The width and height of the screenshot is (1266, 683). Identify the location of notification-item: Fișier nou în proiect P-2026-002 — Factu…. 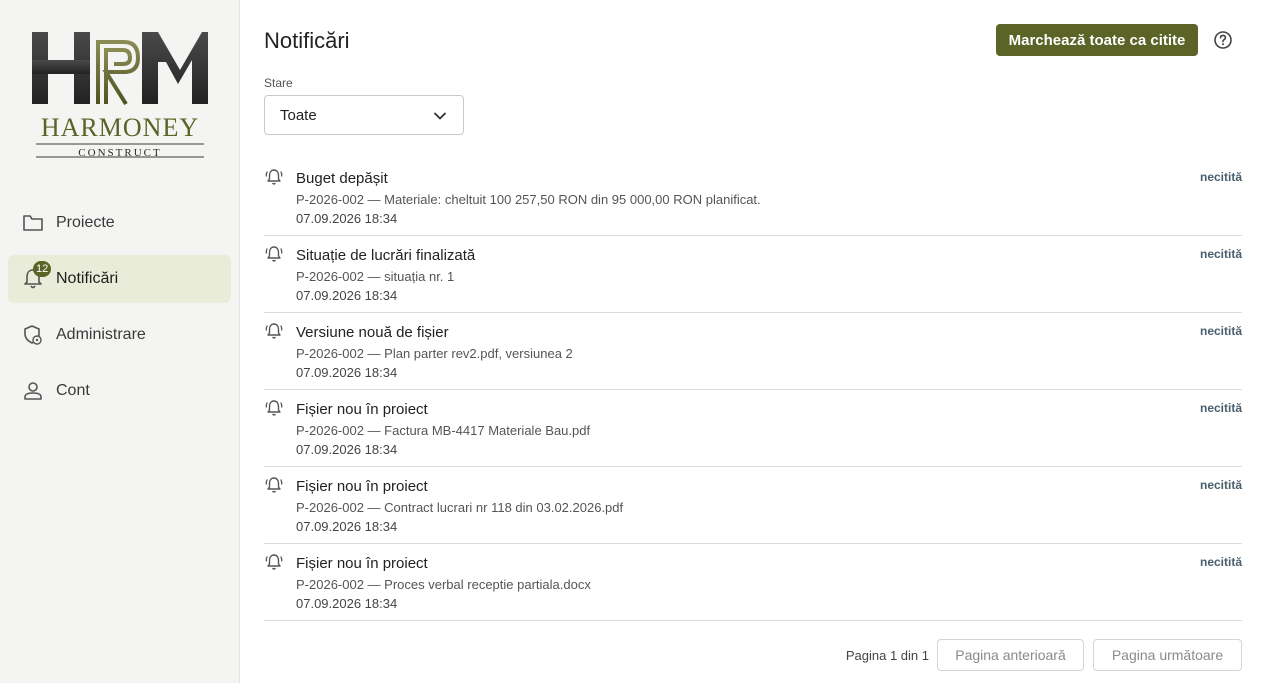
(753, 428).